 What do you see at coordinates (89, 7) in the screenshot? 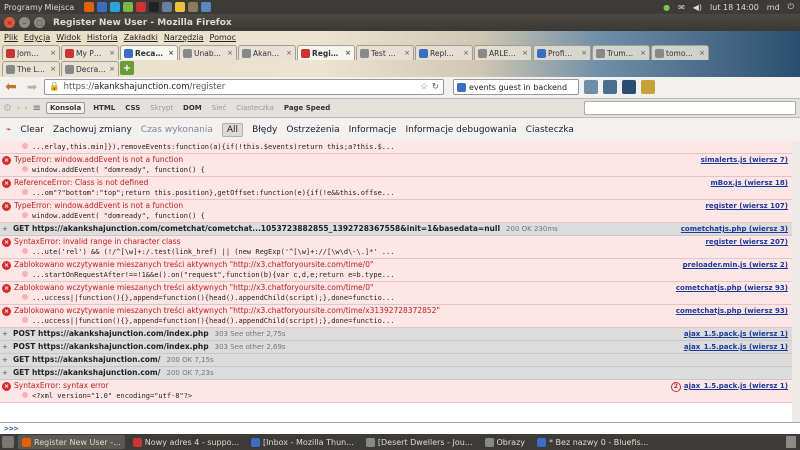
I see `firefox-launcher-icon` at bounding box center [89, 7].